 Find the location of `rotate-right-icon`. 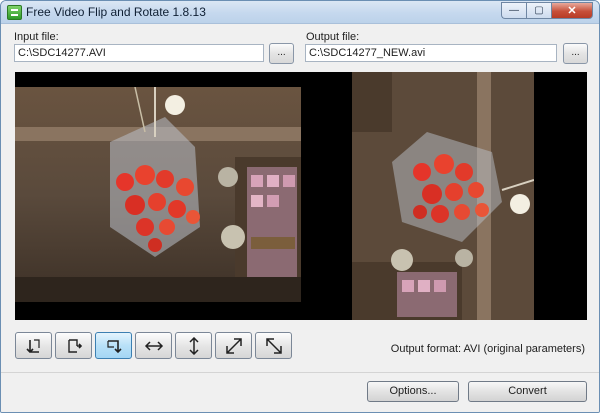

rotate-right-icon is located at coordinates (74, 345).